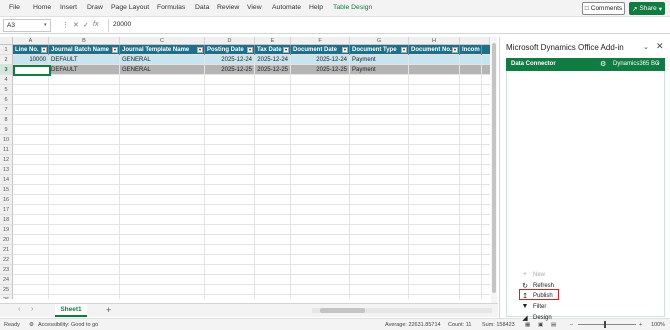  Describe the element at coordinates (6, 140) in the screenshot. I see `row-header-10: 10` at that location.